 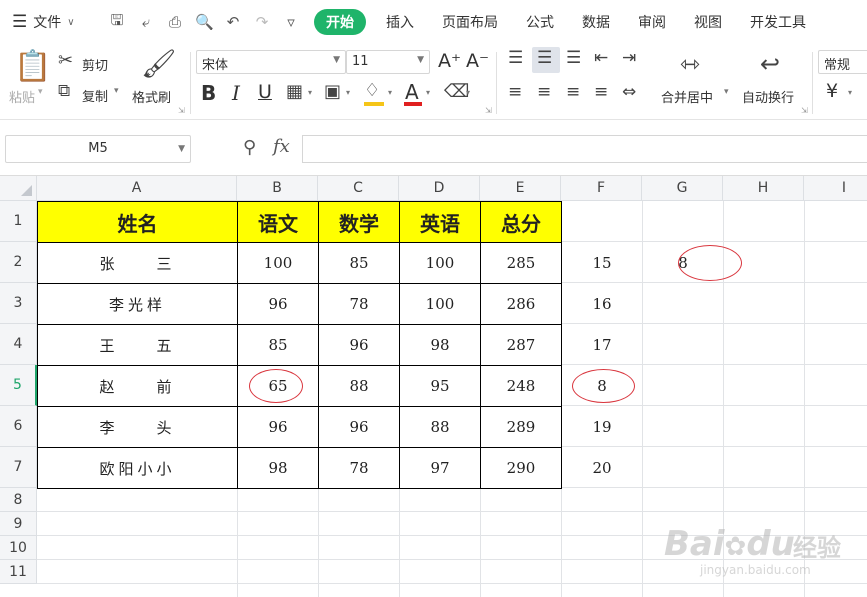 What do you see at coordinates (449, 61) in the screenshot?
I see `increase-font-size-button: A⁺` at bounding box center [449, 61].